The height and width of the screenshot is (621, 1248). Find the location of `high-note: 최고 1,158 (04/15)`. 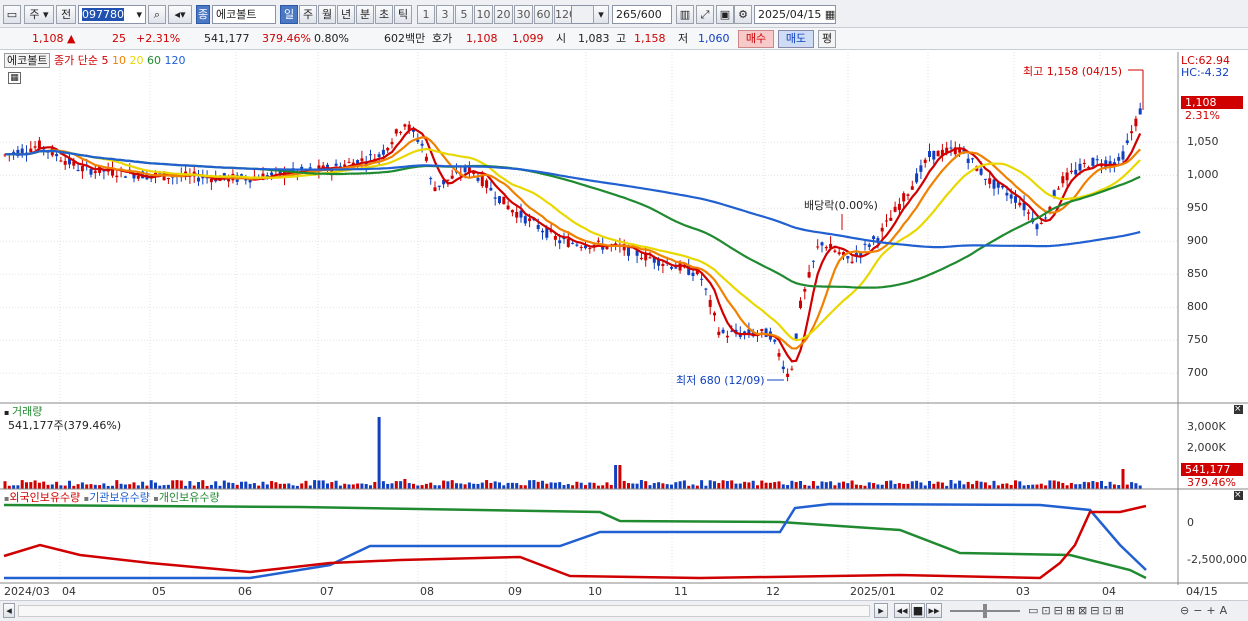

high-note: 최고 1,158 (04/15) is located at coordinates (1073, 71).